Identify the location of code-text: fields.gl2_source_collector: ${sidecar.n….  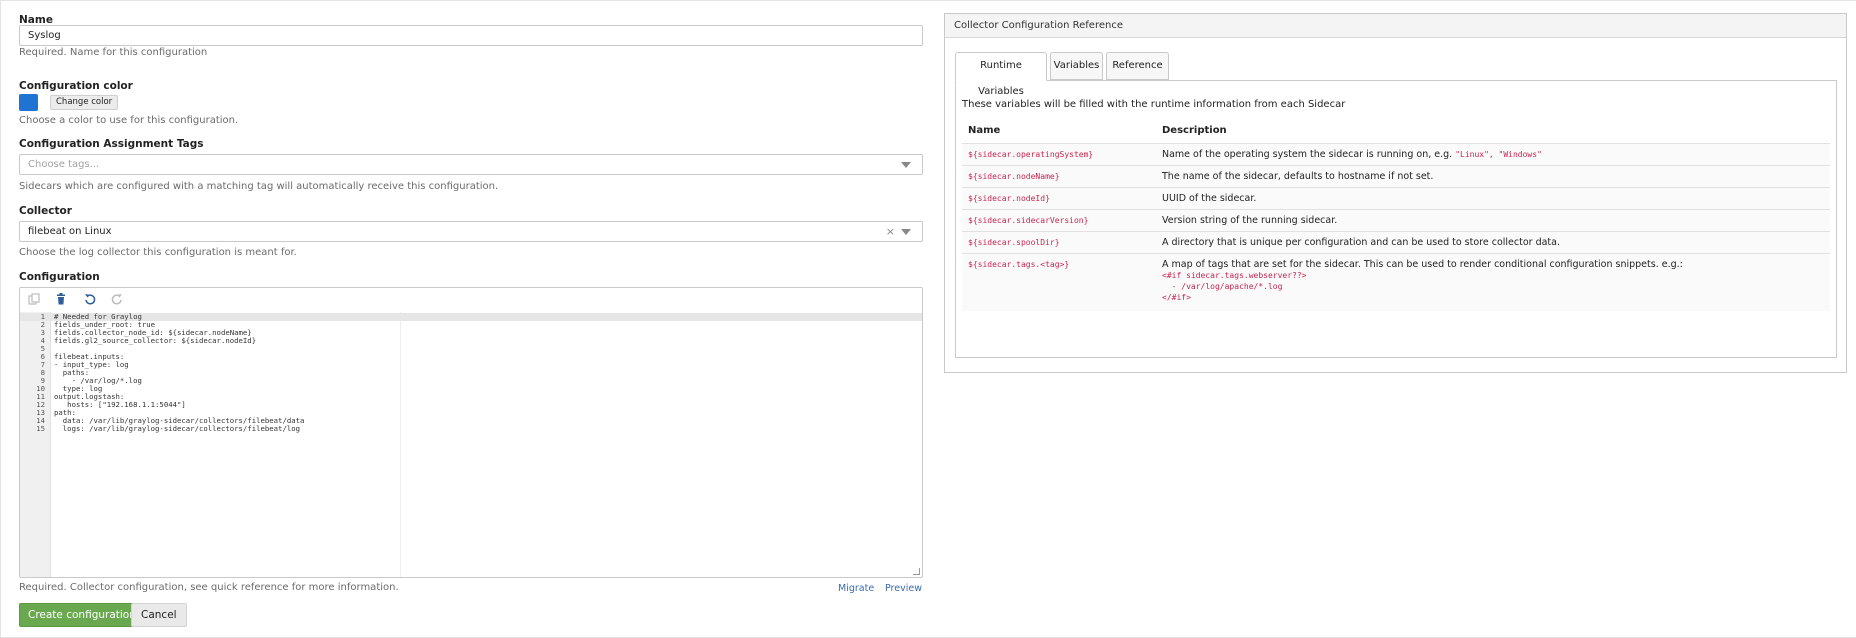
(155, 340).